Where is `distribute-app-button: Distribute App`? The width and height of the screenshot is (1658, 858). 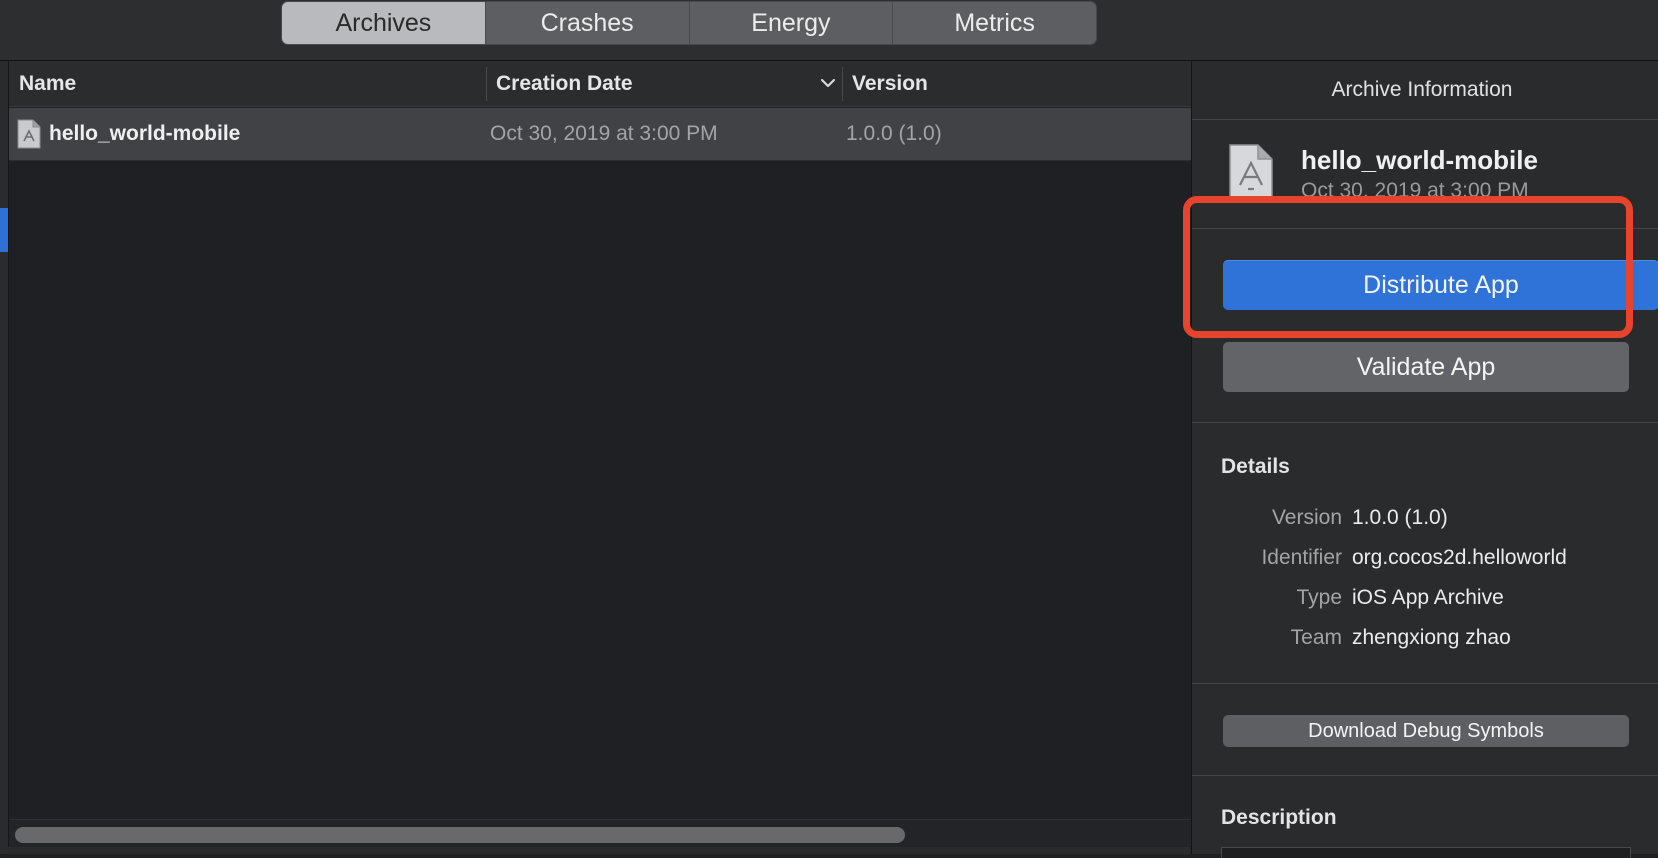 distribute-app-button: Distribute App is located at coordinates (1440, 285).